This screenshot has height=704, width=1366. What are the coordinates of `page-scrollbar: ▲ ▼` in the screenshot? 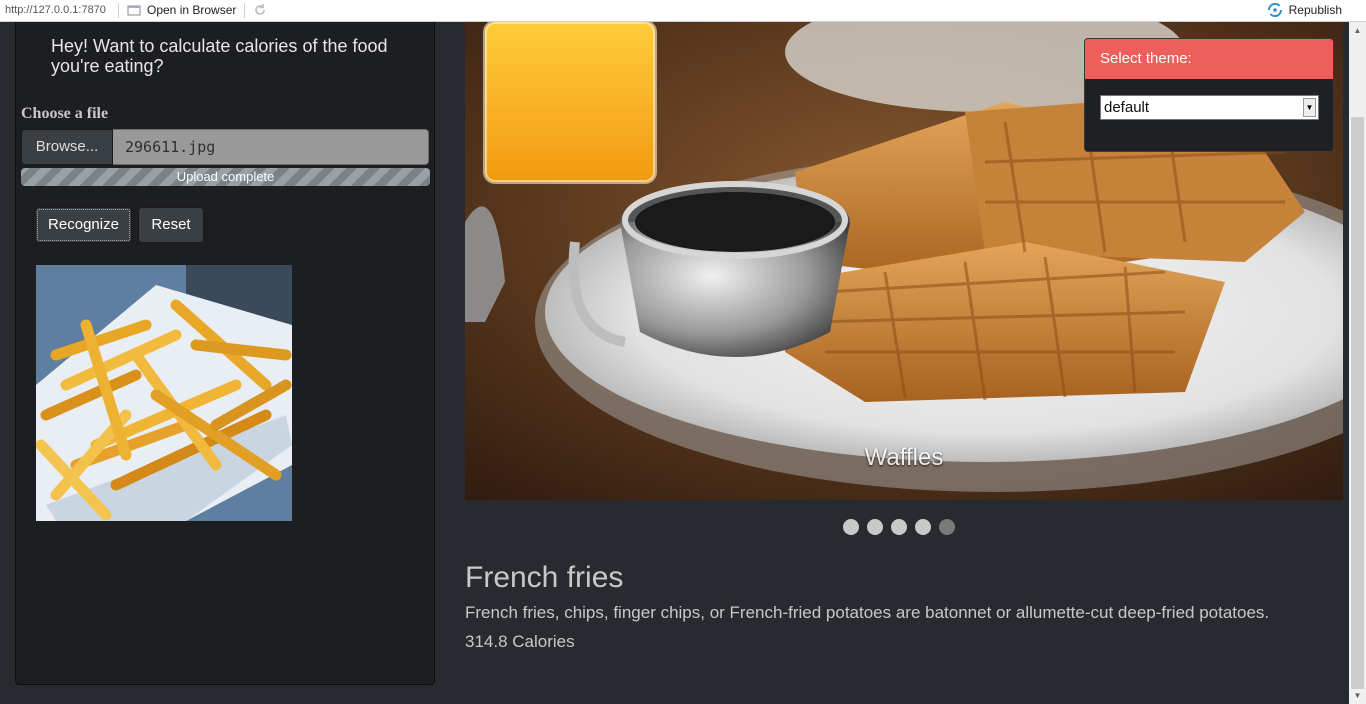 It's located at (1357, 363).